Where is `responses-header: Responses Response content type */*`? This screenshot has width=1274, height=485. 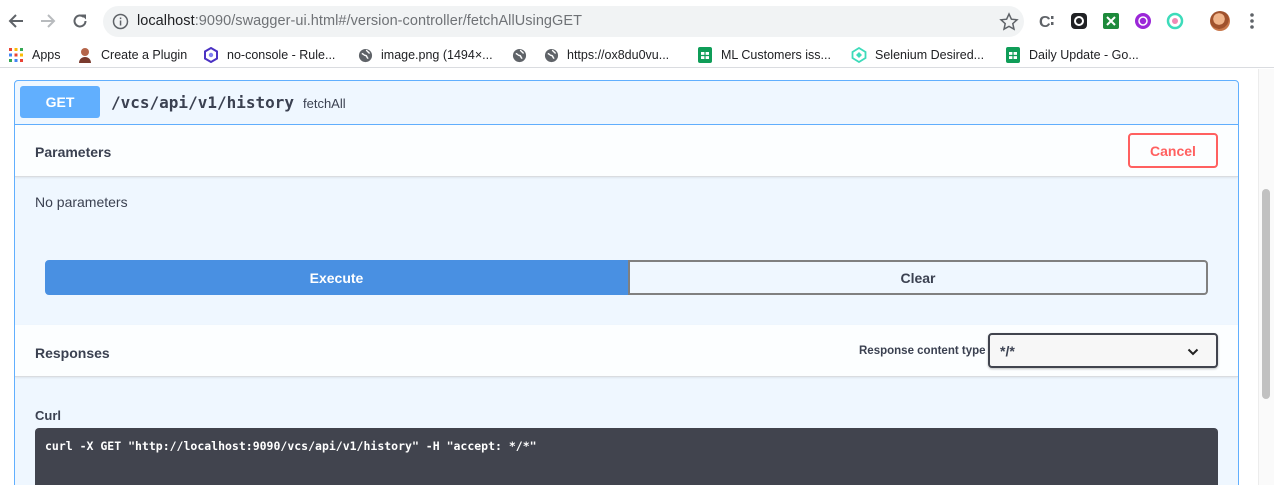
responses-header: Responses Response content type */* is located at coordinates (626, 351).